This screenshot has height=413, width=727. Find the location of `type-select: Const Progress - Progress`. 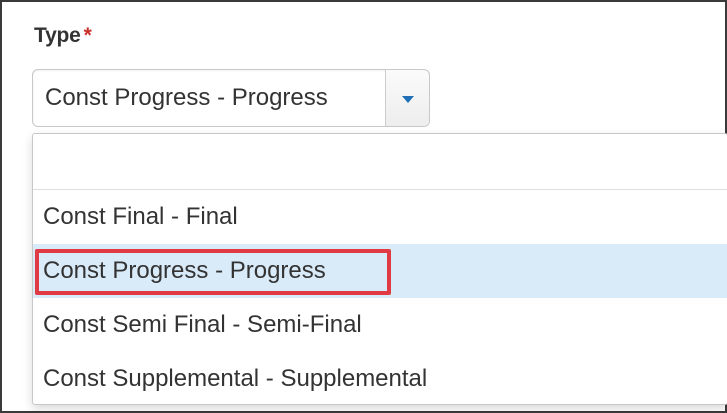

type-select: Const Progress - Progress is located at coordinates (231, 98).